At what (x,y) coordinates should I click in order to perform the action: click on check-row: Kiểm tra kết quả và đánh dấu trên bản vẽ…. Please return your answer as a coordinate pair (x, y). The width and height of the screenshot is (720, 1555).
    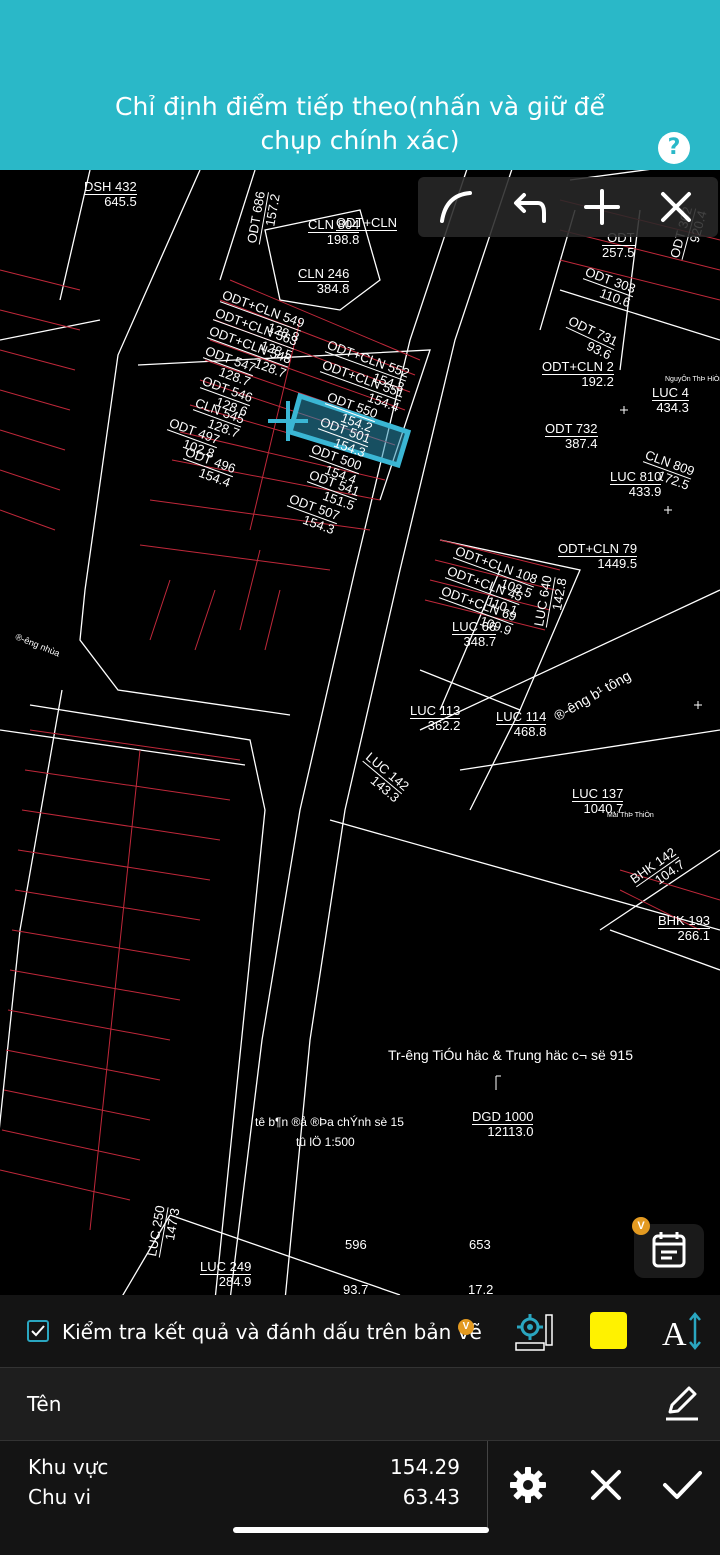
    Looking at the image, I should click on (360, 1331).